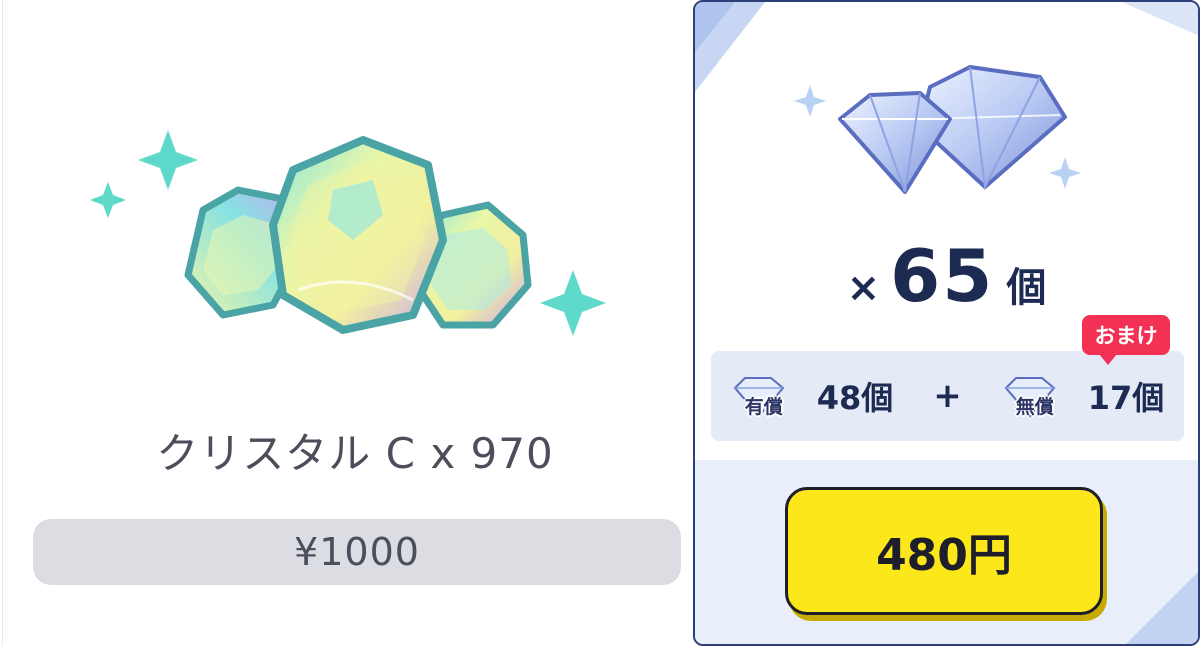 The image size is (1200, 646). Describe the element at coordinates (937, 129) in the screenshot. I see `diamond-pair-icon` at that location.